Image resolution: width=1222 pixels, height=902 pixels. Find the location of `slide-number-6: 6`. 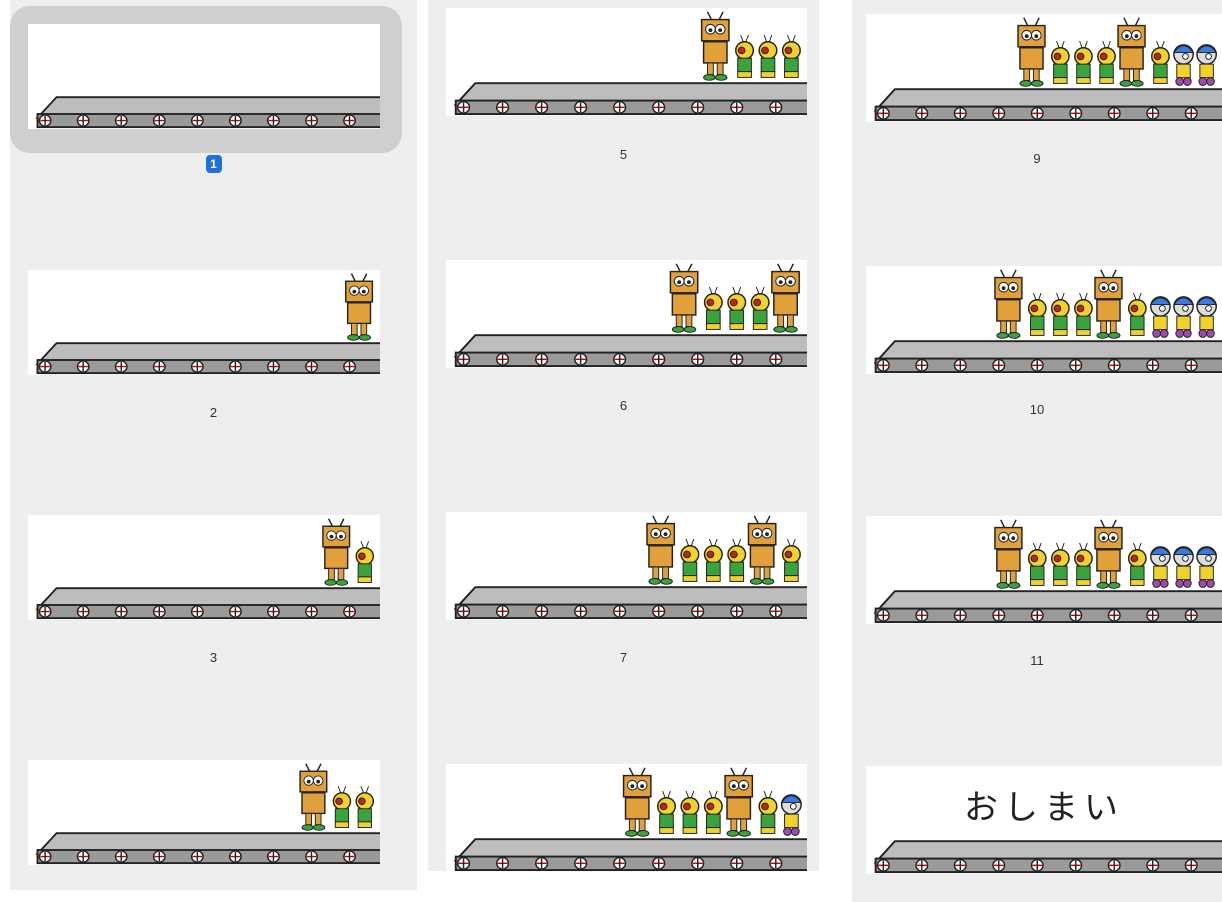

slide-number-6: 6 is located at coordinates (623, 405).